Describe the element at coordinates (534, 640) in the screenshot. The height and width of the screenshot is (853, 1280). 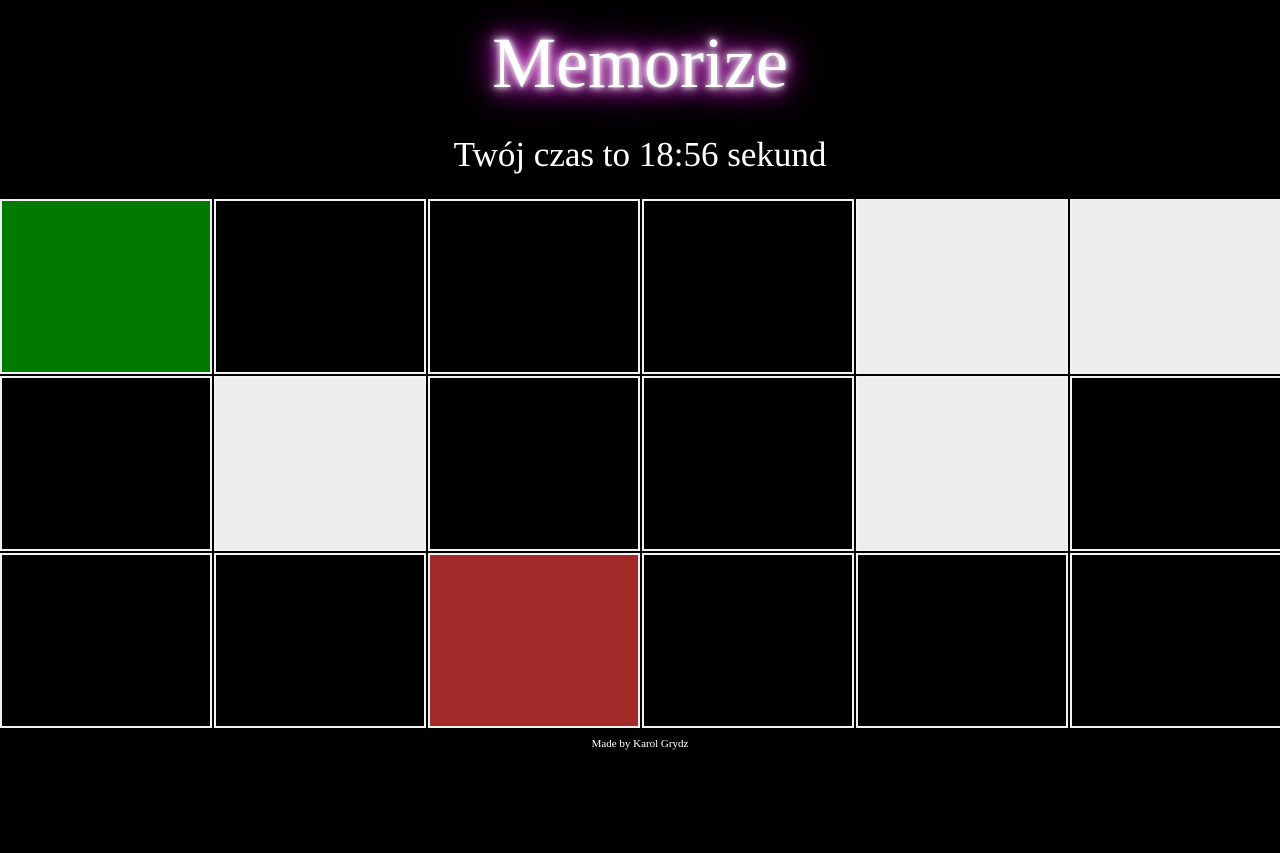
I see `memory-tile-red` at that location.